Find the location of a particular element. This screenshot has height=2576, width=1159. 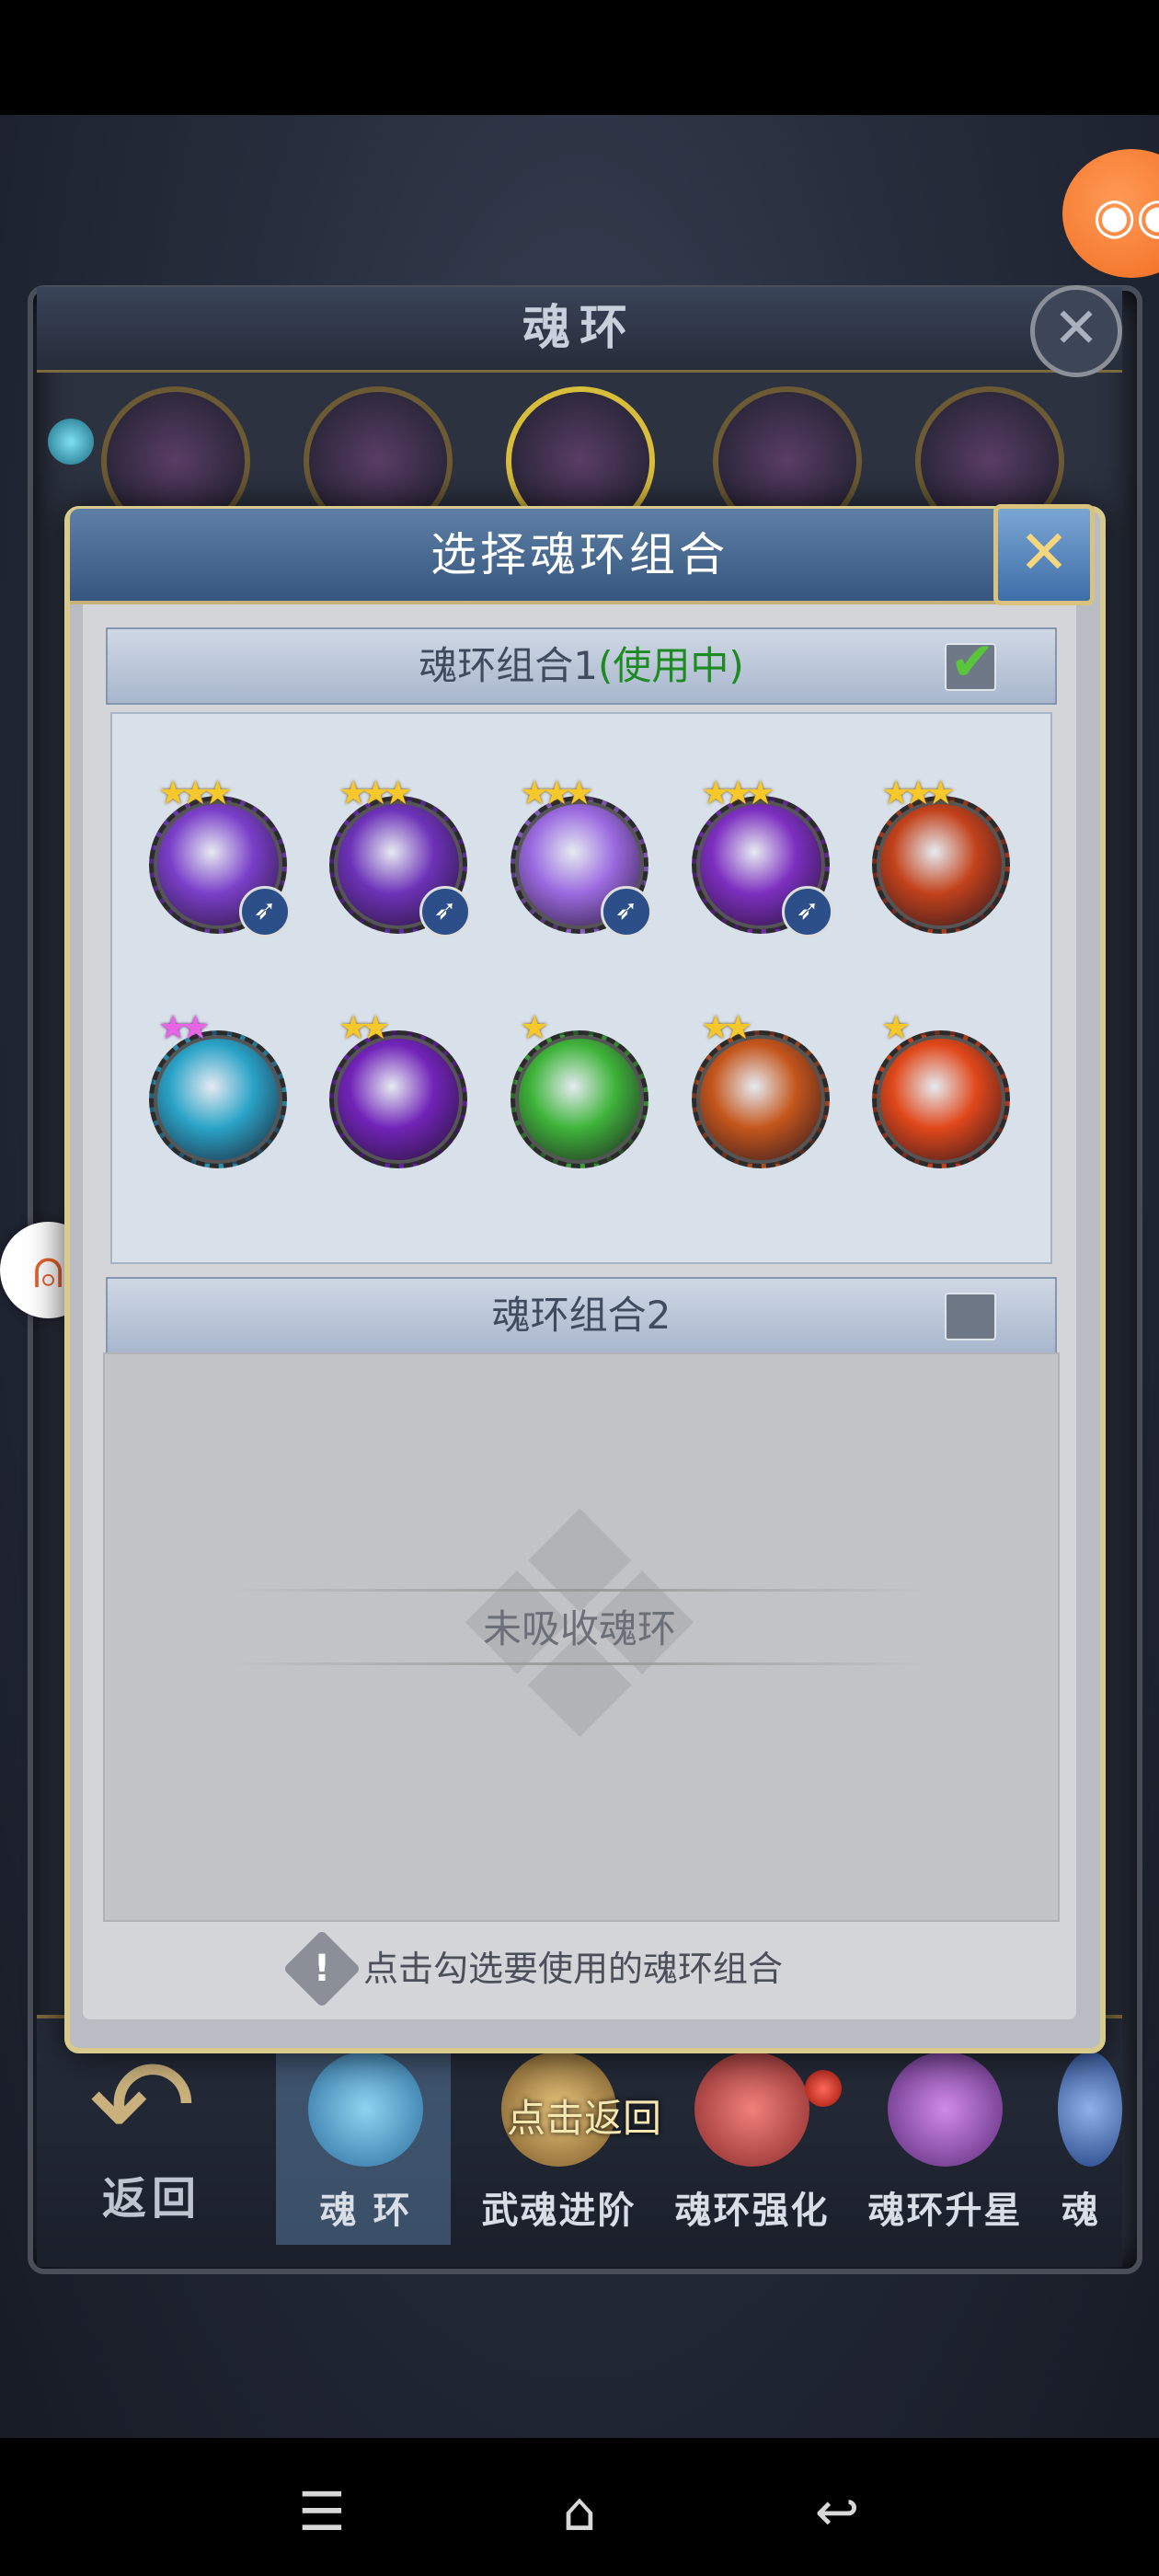

tab-label: 魂 is located at coordinates (1080, 2211).